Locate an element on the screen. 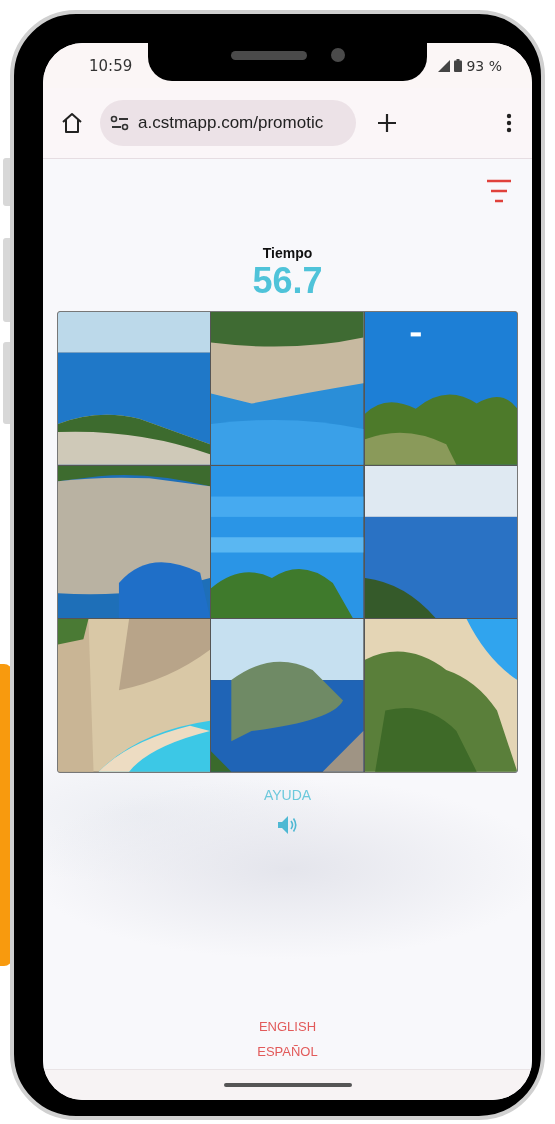 The height and width of the screenshot is (1124, 555). language-link: ENGLISH is located at coordinates (287, 1026).